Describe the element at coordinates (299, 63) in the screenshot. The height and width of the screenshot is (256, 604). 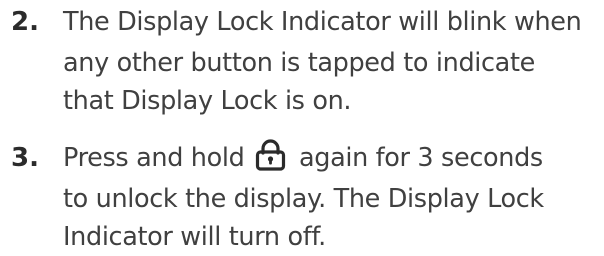
I see `step-text-line: any other button is tapped to indicate` at that location.